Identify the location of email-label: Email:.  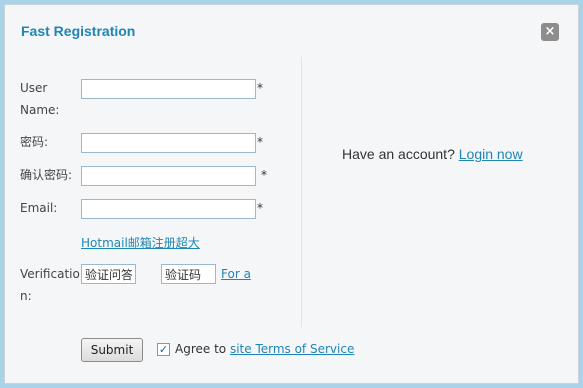
(39, 208).